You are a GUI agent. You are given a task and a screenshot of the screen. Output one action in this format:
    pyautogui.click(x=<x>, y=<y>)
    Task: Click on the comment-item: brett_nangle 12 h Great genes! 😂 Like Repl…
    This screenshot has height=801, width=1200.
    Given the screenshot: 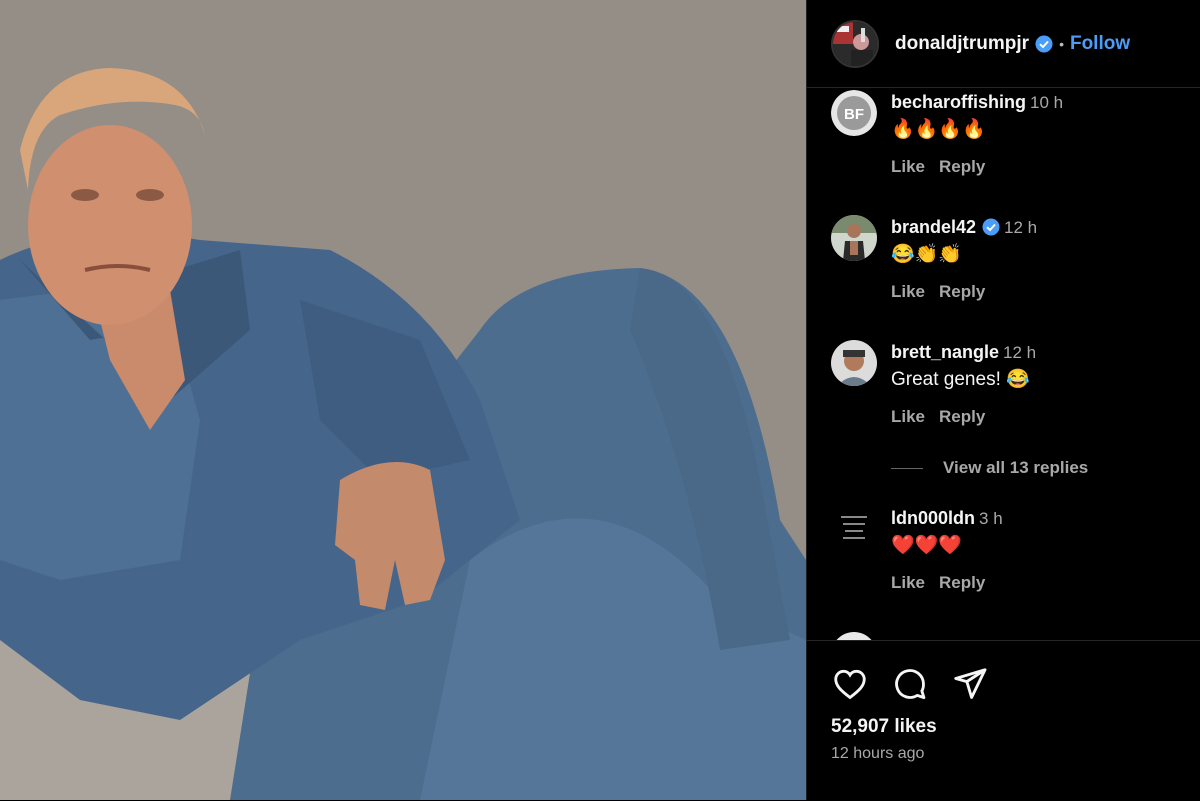 What is the action you would take?
    pyautogui.click(x=1006, y=383)
    